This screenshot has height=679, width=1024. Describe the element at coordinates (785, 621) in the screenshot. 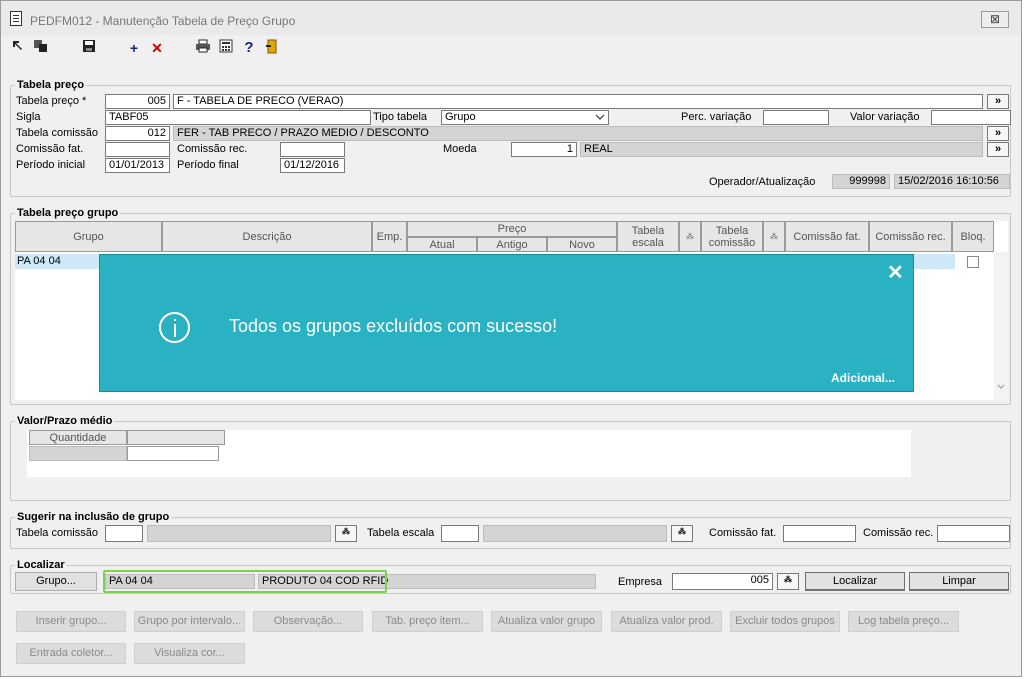

I see `excluir-todos-grupos-button: Excluir todos grupos` at that location.